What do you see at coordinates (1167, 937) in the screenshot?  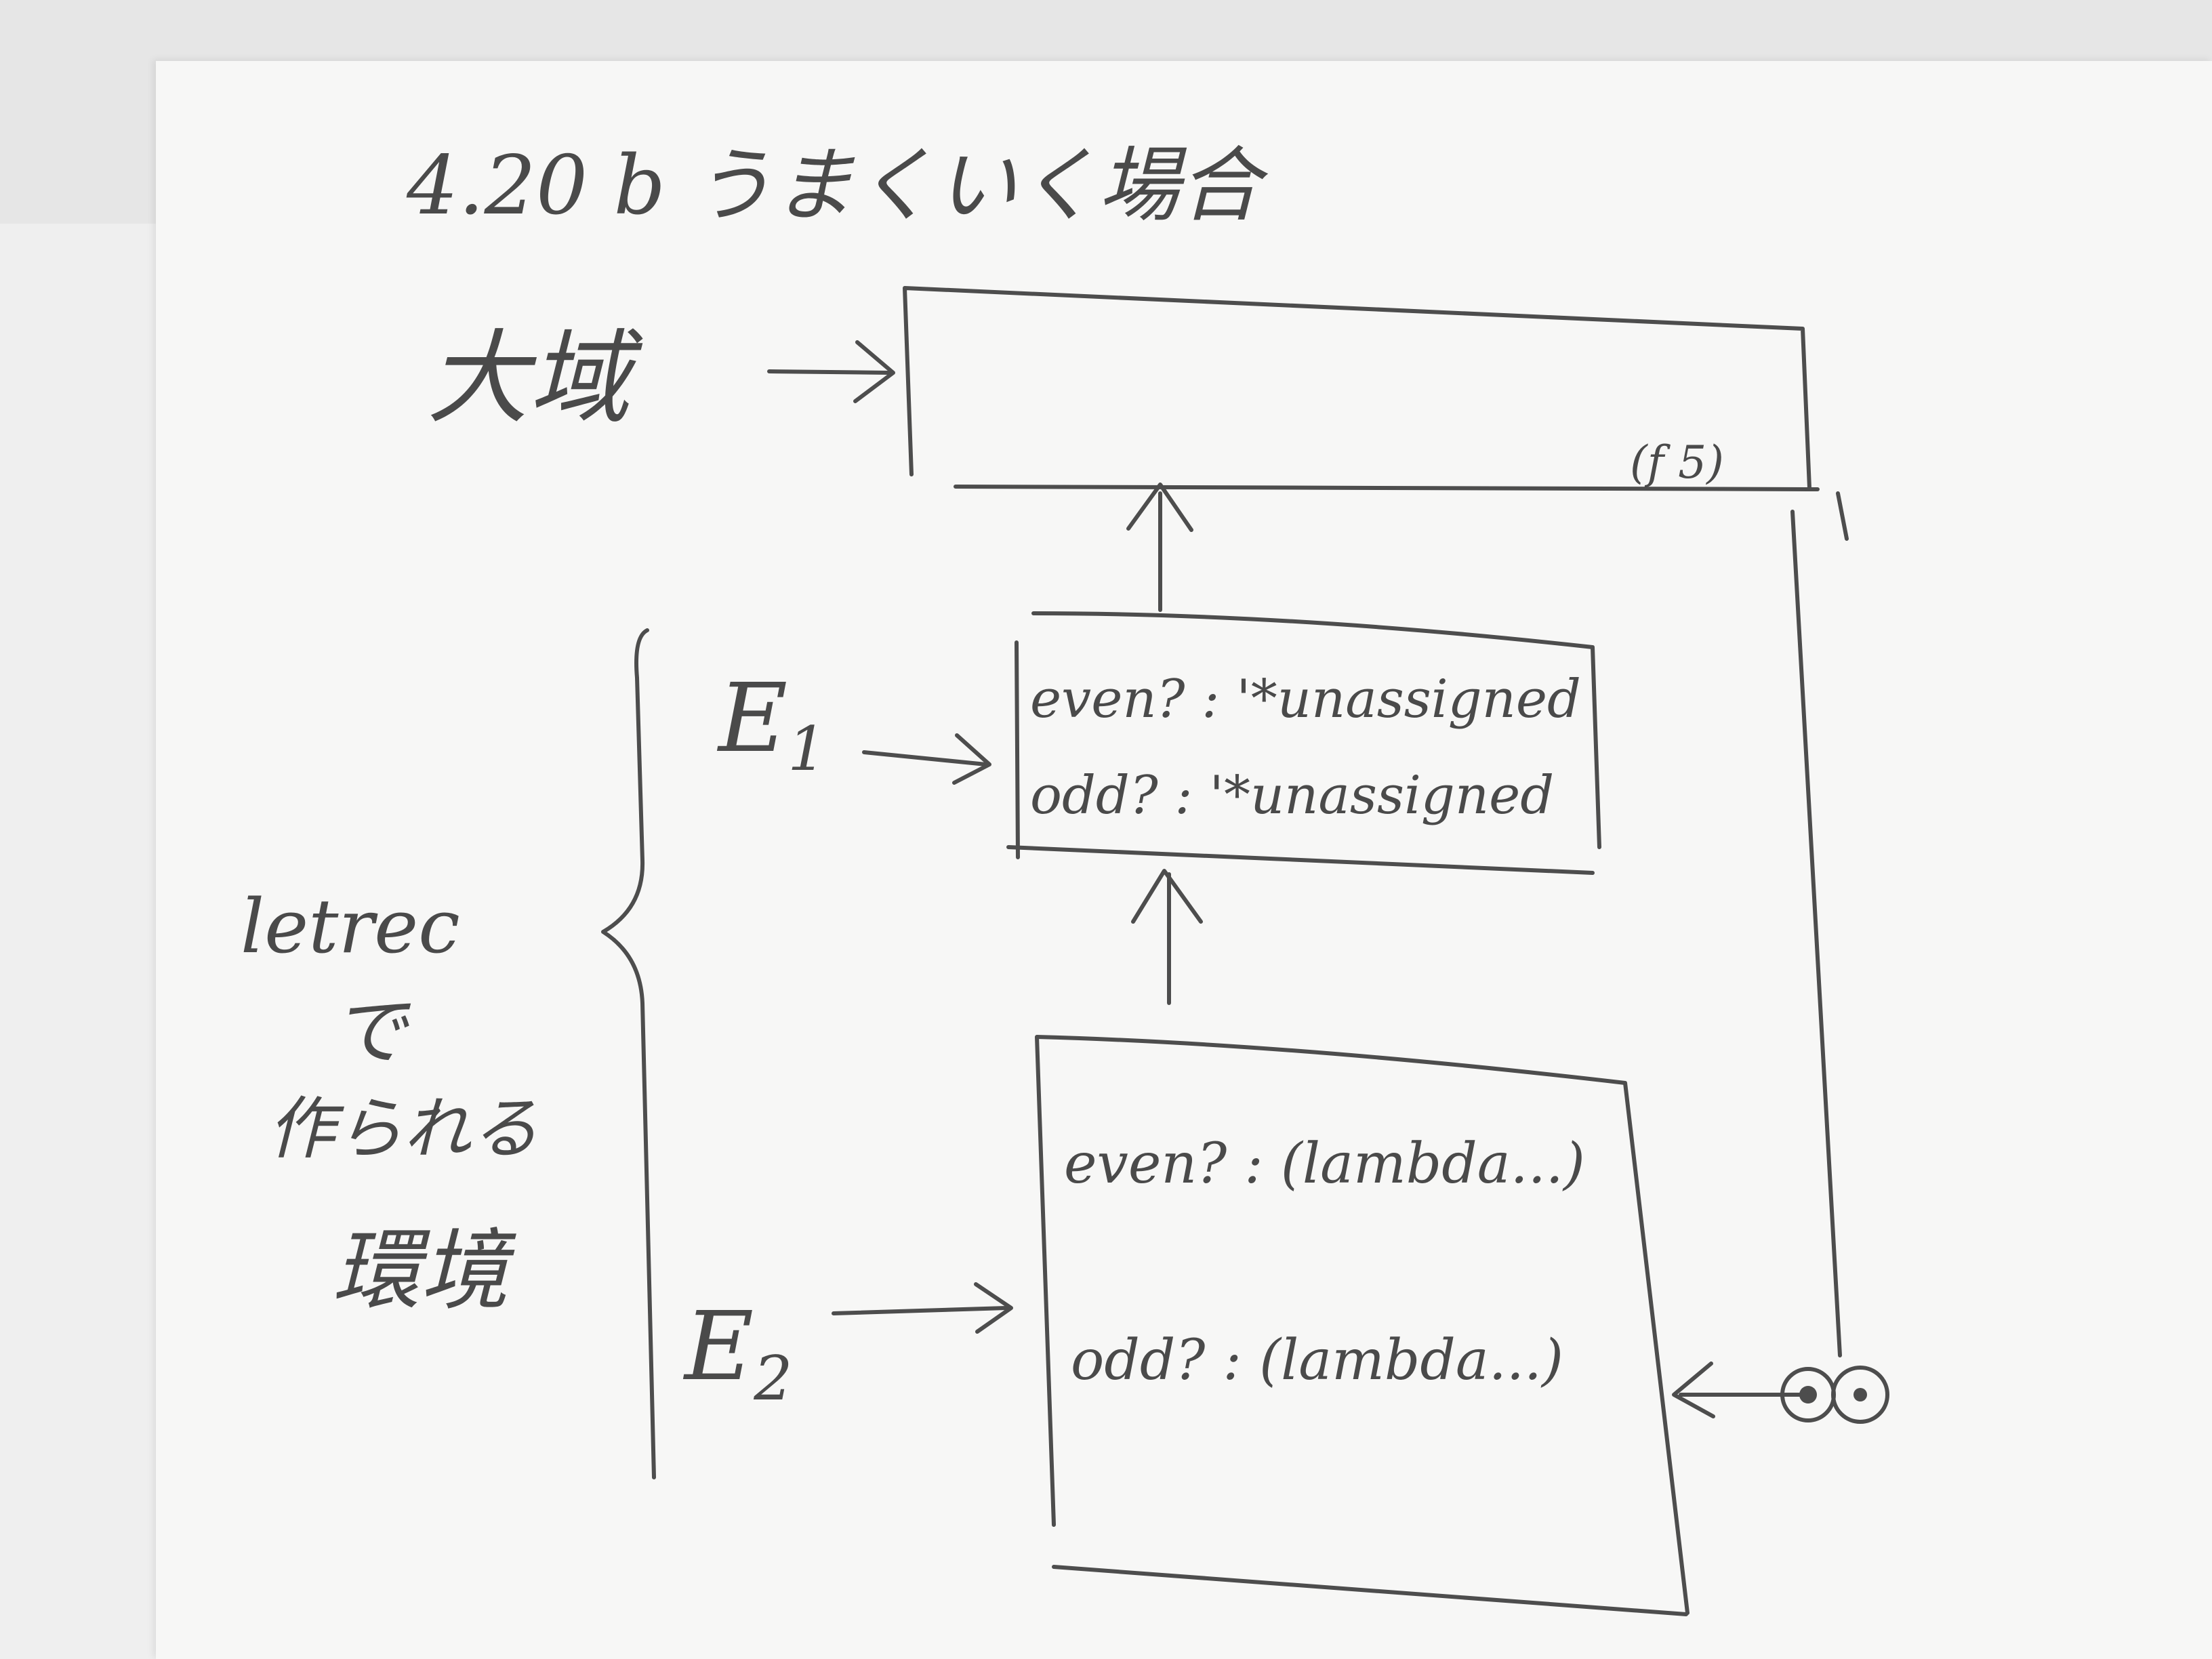 I see `e2-parent-arrow` at bounding box center [1167, 937].